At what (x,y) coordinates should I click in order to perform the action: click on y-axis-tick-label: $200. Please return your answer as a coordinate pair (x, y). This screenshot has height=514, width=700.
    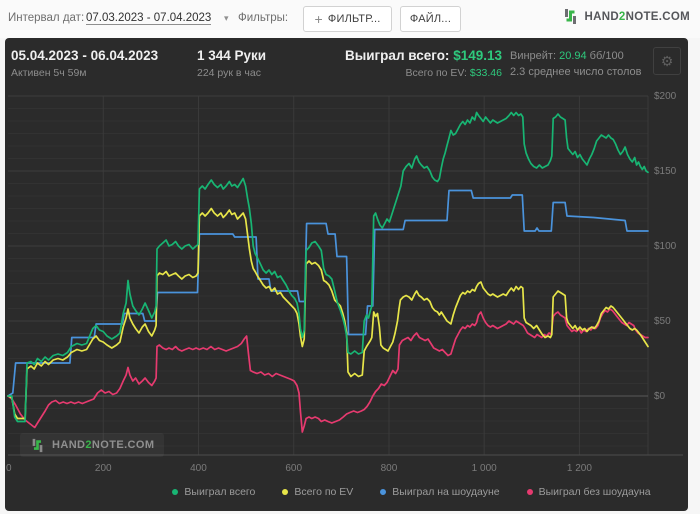
    Looking at the image, I should click on (665, 96).